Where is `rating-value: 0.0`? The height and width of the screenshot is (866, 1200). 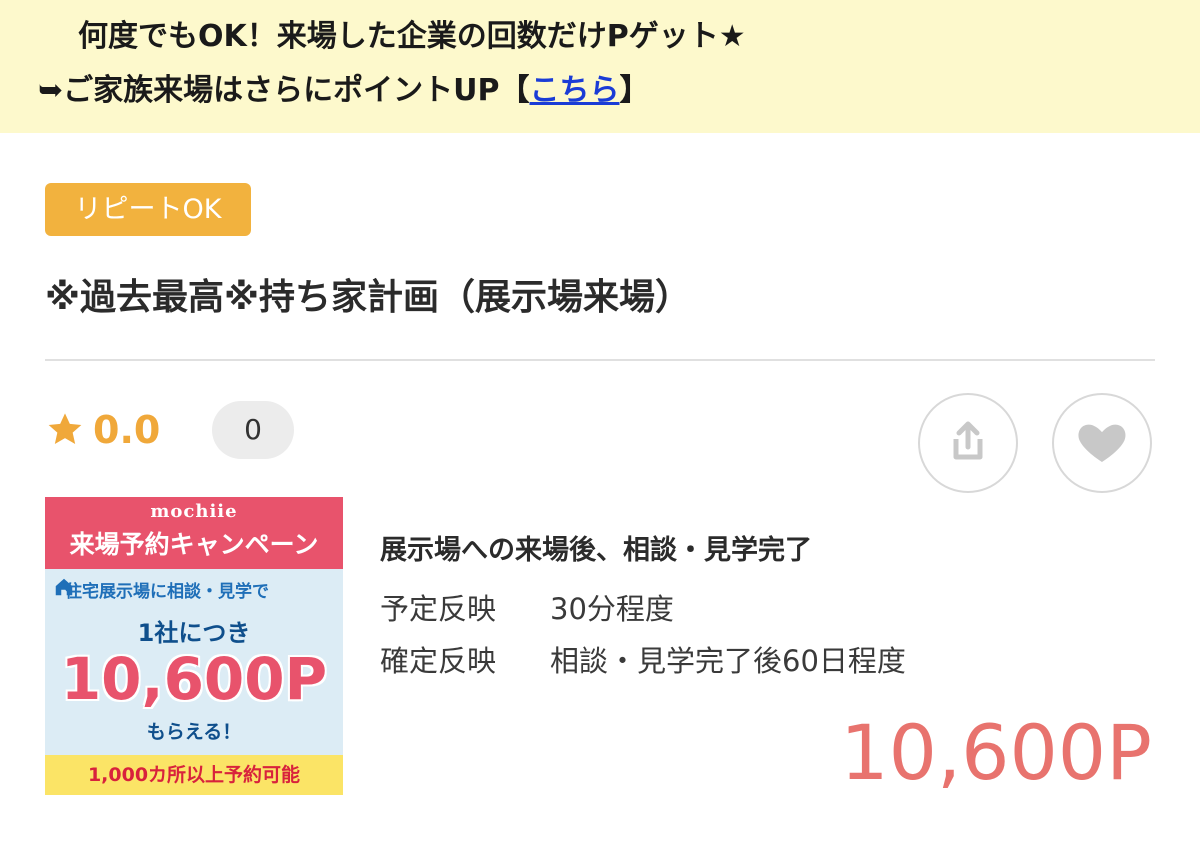 rating-value: 0.0 is located at coordinates (127, 430).